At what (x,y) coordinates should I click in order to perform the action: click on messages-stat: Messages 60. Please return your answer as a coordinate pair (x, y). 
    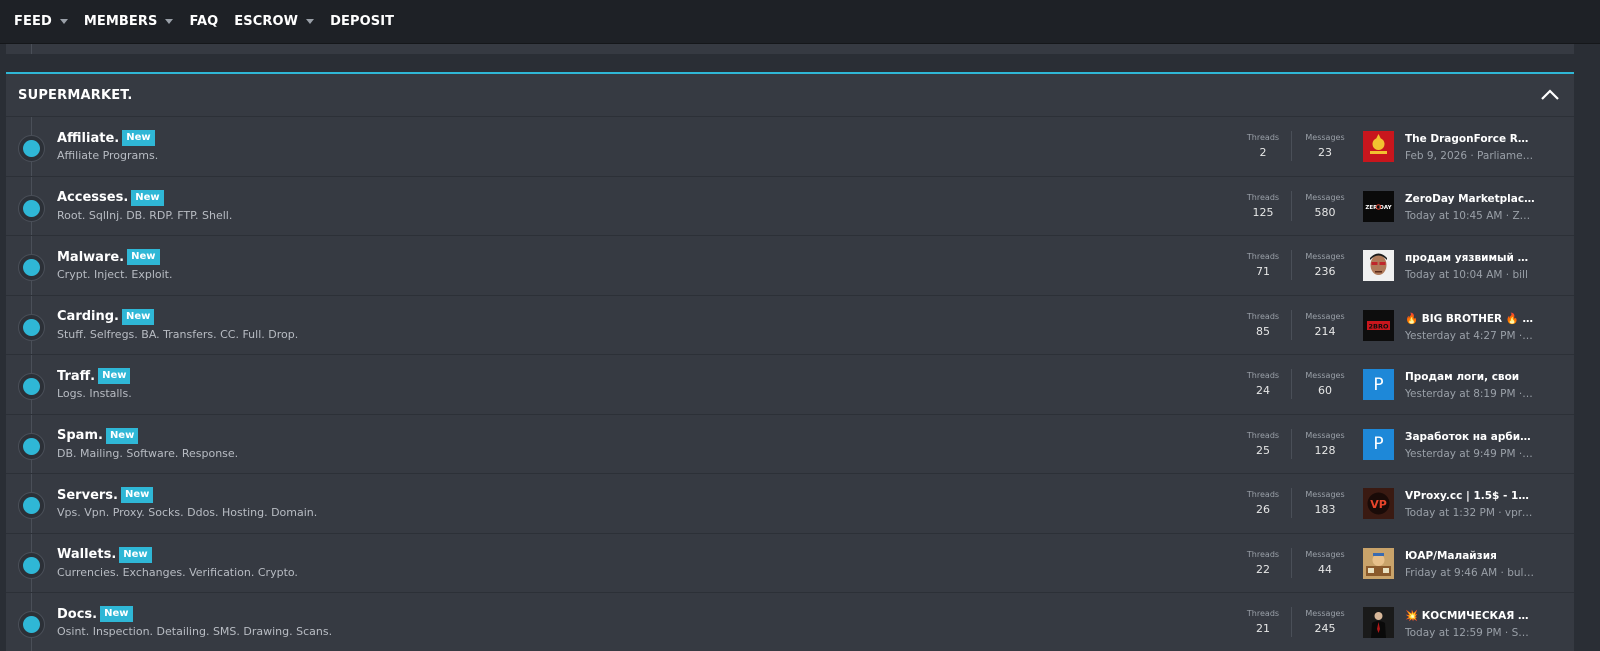
    Looking at the image, I should click on (1325, 384).